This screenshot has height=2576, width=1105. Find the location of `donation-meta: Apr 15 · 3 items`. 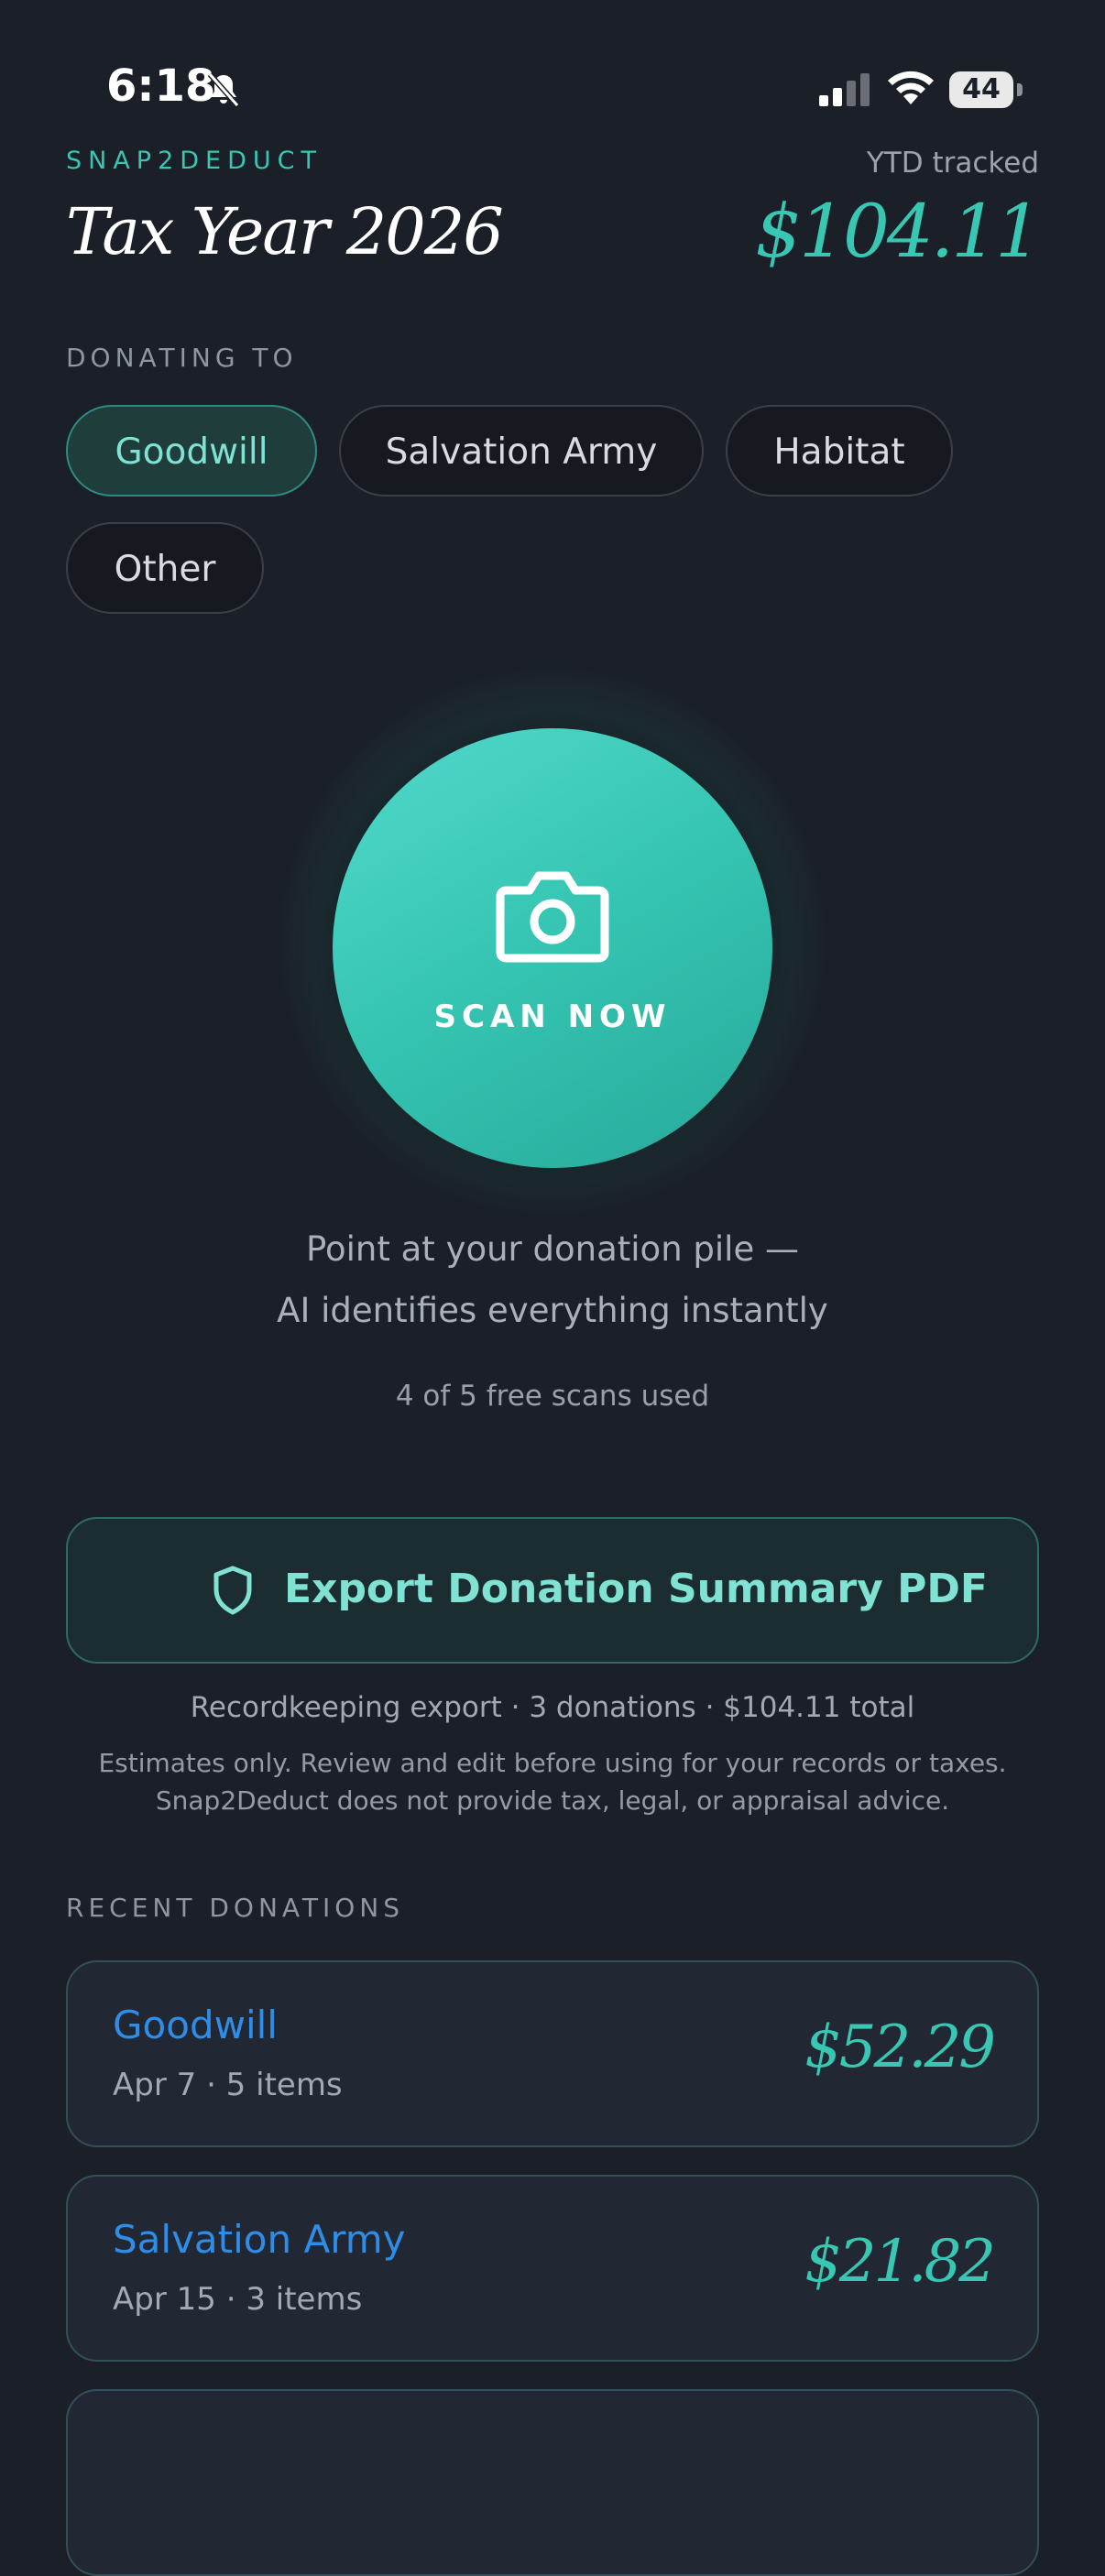

donation-meta: Apr 15 · 3 items is located at coordinates (238, 2300).